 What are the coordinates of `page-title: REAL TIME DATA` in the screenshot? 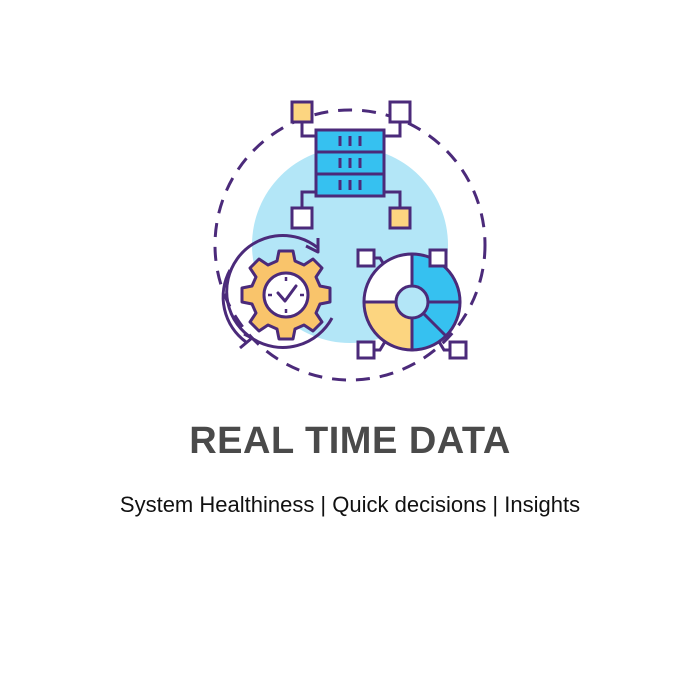 It's located at (350, 441).